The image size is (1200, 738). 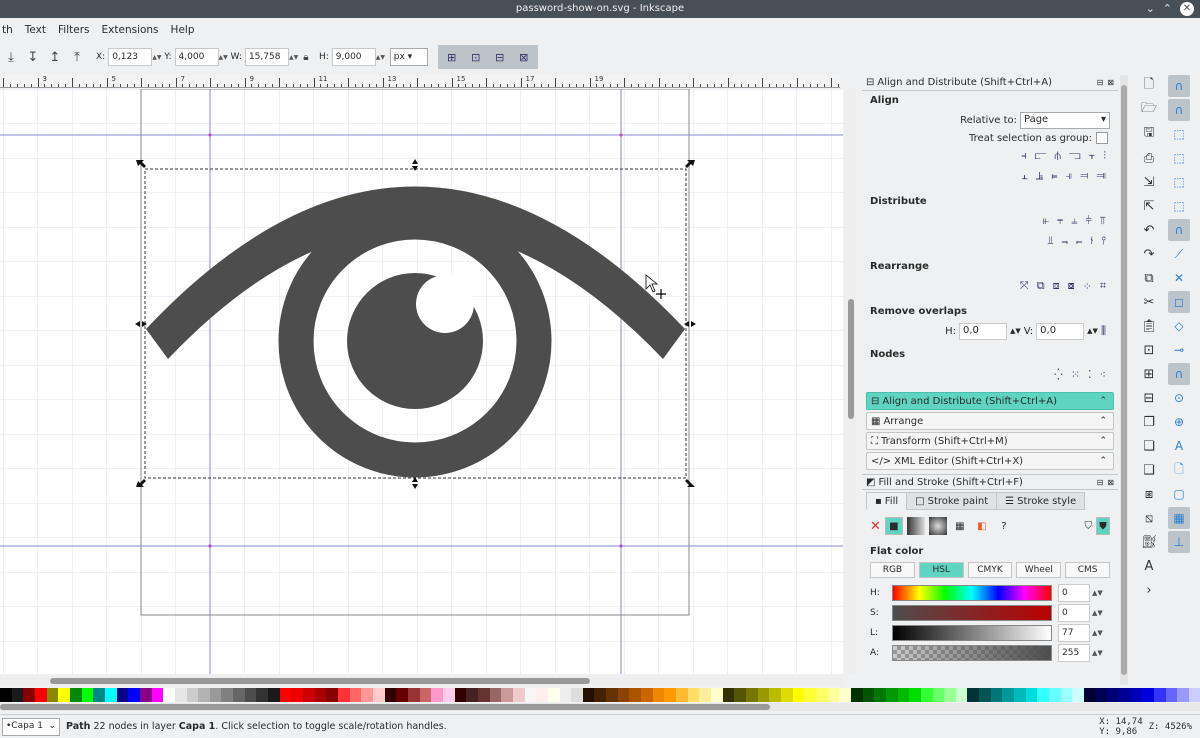 What do you see at coordinates (1149, 590) in the screenshot?
I see `more-icon: ›` at bounding box center [1149, 590].